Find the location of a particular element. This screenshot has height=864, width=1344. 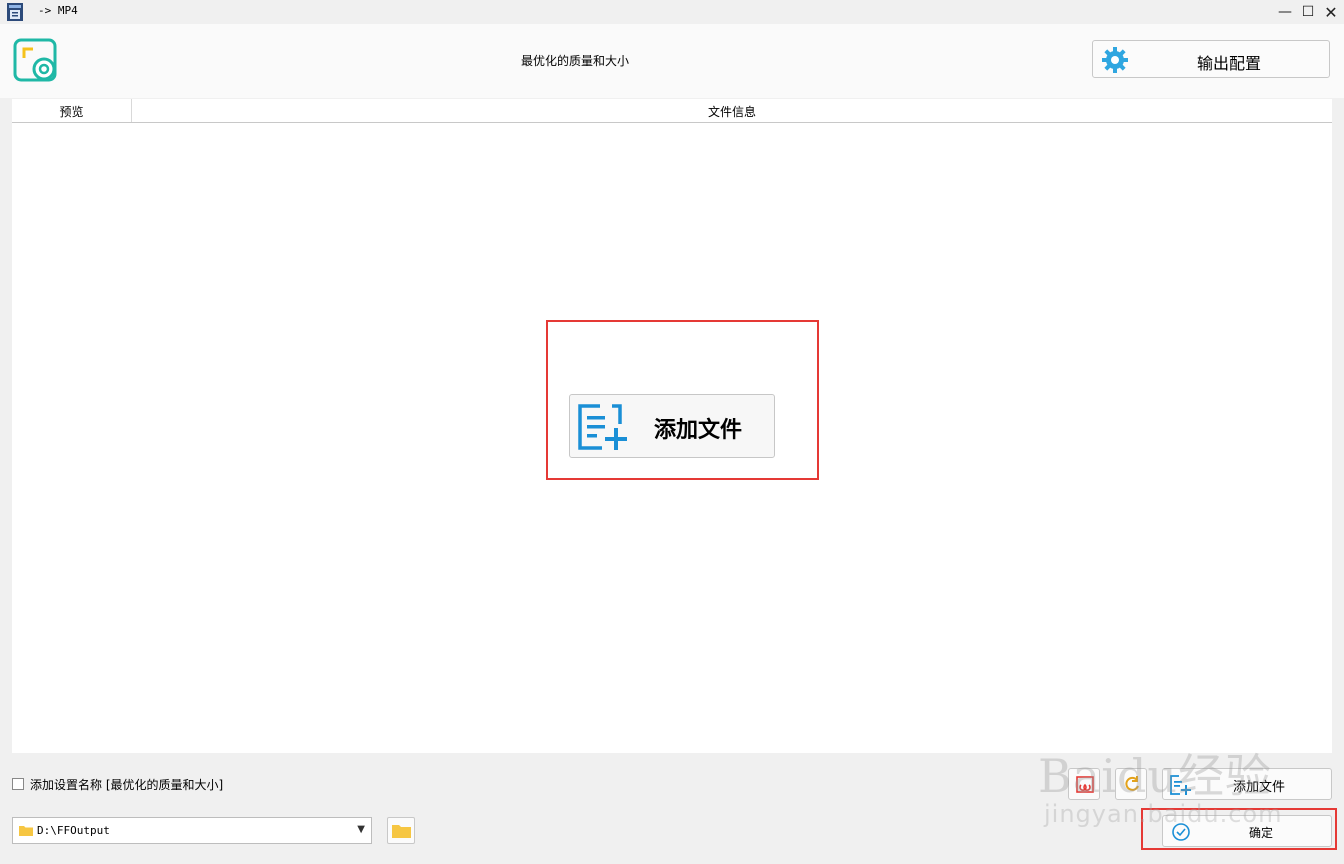

clear-list-button is located at coordinates (1084, 784).